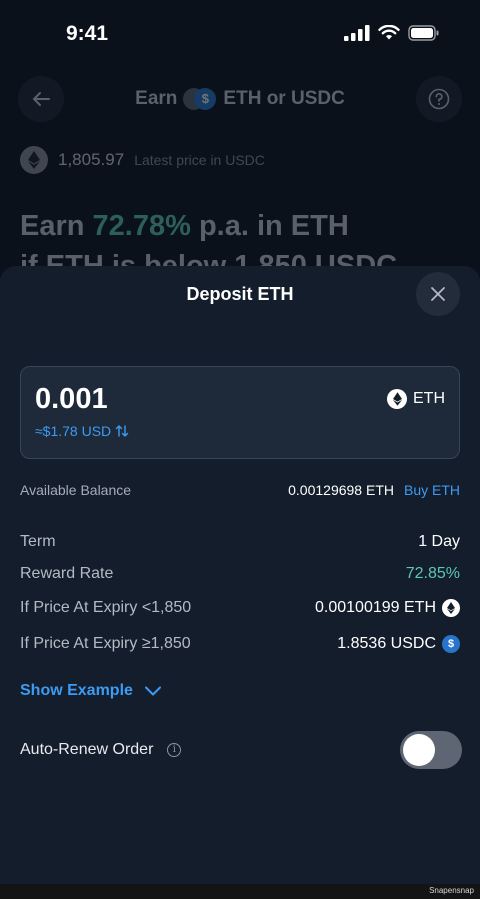  I want to click on reward-rate-label: Reward Rate, so click(67, 573).